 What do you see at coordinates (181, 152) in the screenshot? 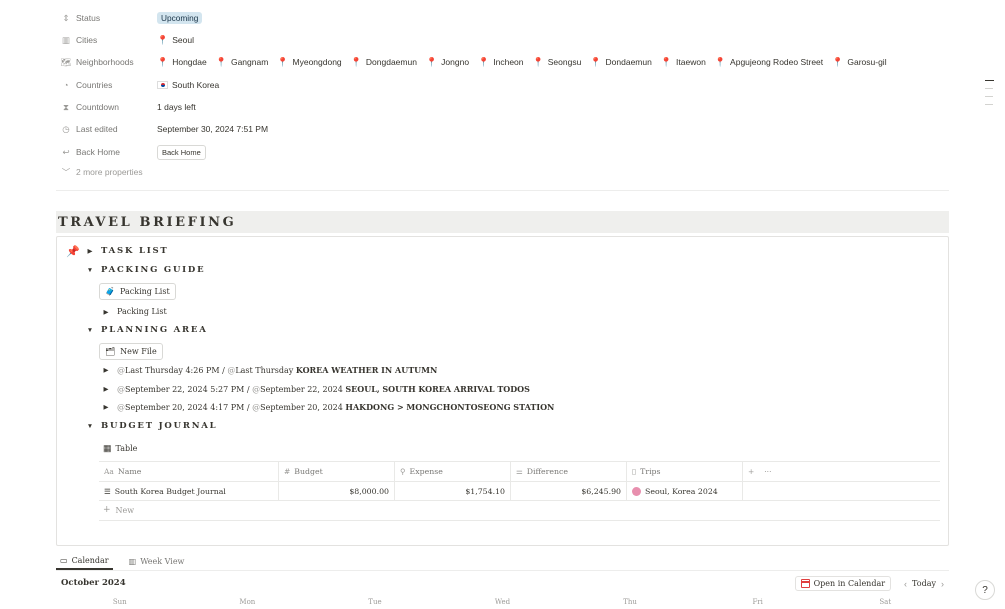
I see `back-home-button: Back Home` at bounding box center [181, 152].